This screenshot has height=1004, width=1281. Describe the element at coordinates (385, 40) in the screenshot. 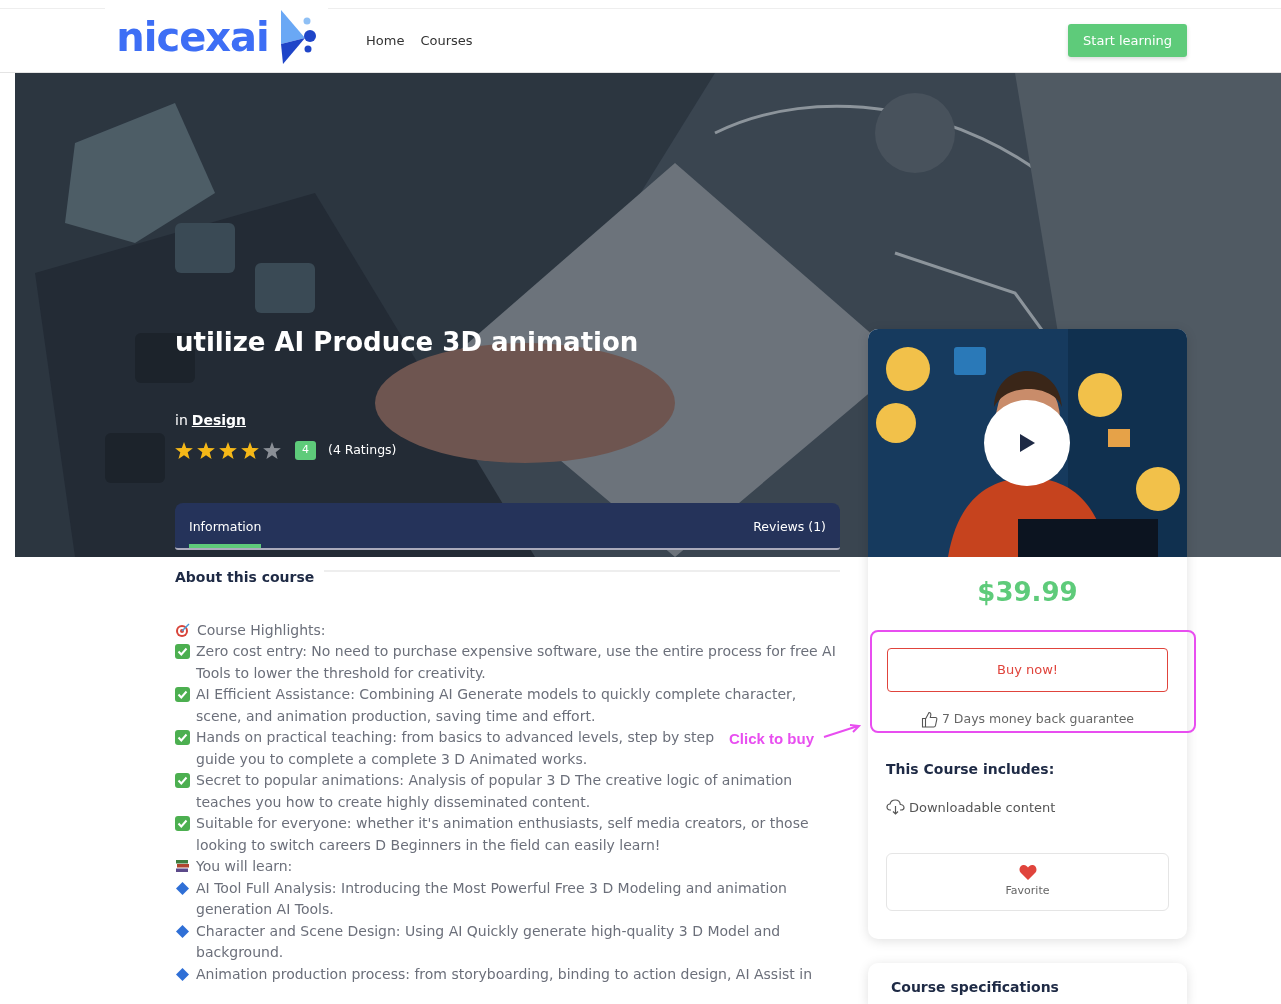

I see `nav-link: Home` at that location.